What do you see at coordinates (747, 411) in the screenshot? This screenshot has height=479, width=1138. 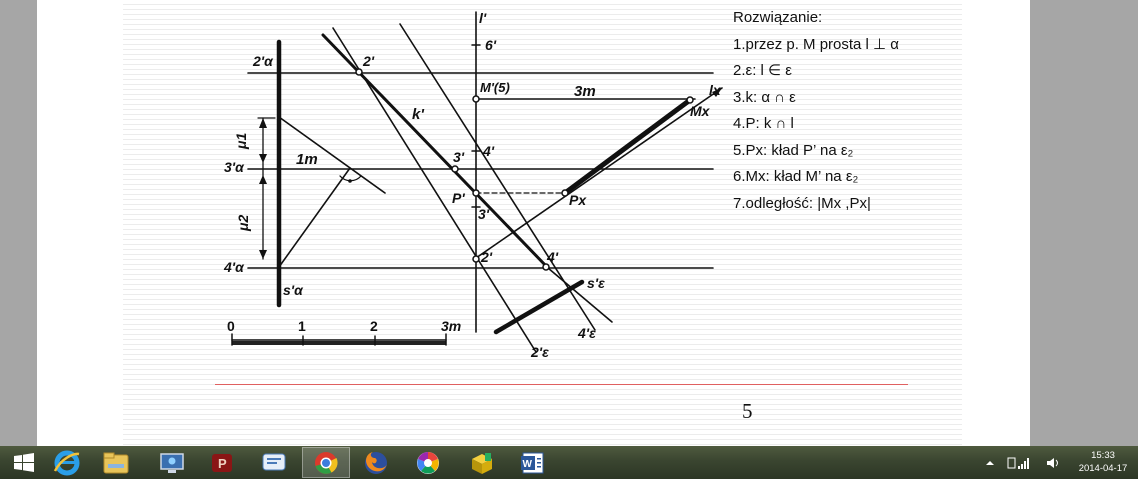 I see `page-number: 5` at bounding box center [747, 411].